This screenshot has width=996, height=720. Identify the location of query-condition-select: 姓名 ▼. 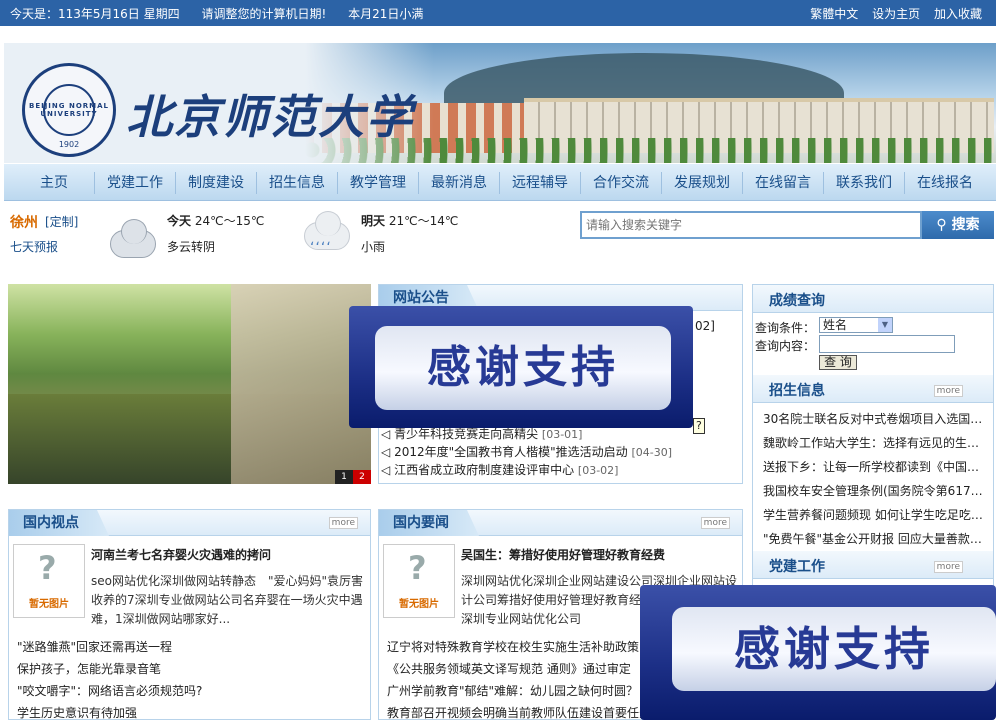
(856, 325).